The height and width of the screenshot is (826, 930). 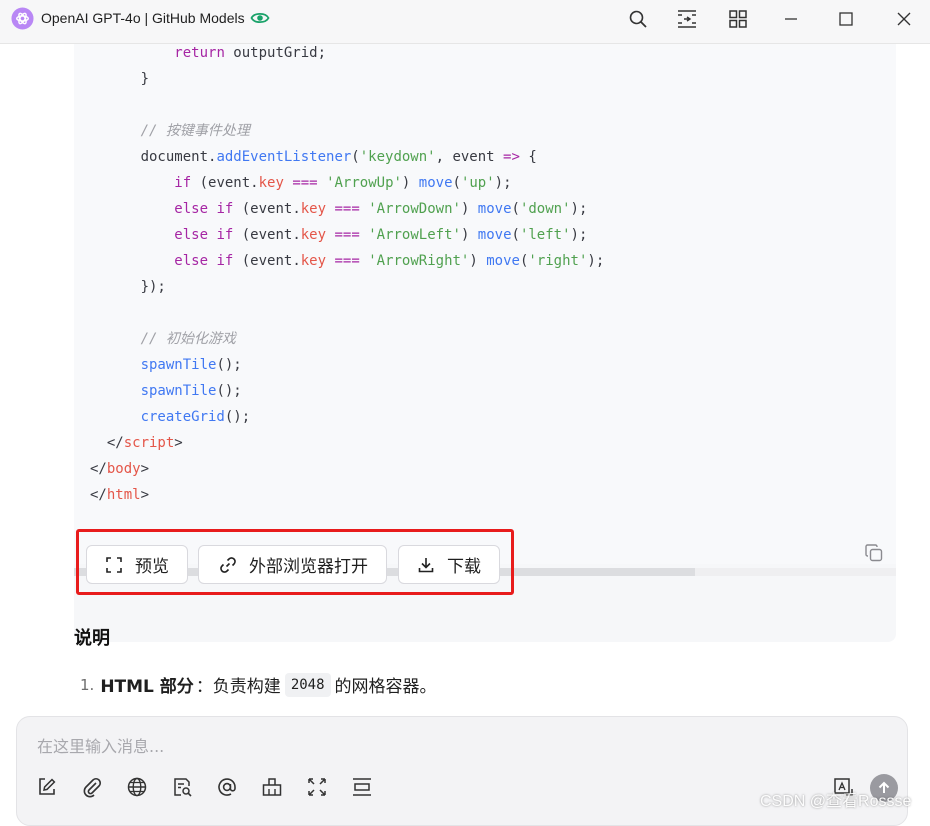 I want to click on copy-icon, so click(x=874, y=553).